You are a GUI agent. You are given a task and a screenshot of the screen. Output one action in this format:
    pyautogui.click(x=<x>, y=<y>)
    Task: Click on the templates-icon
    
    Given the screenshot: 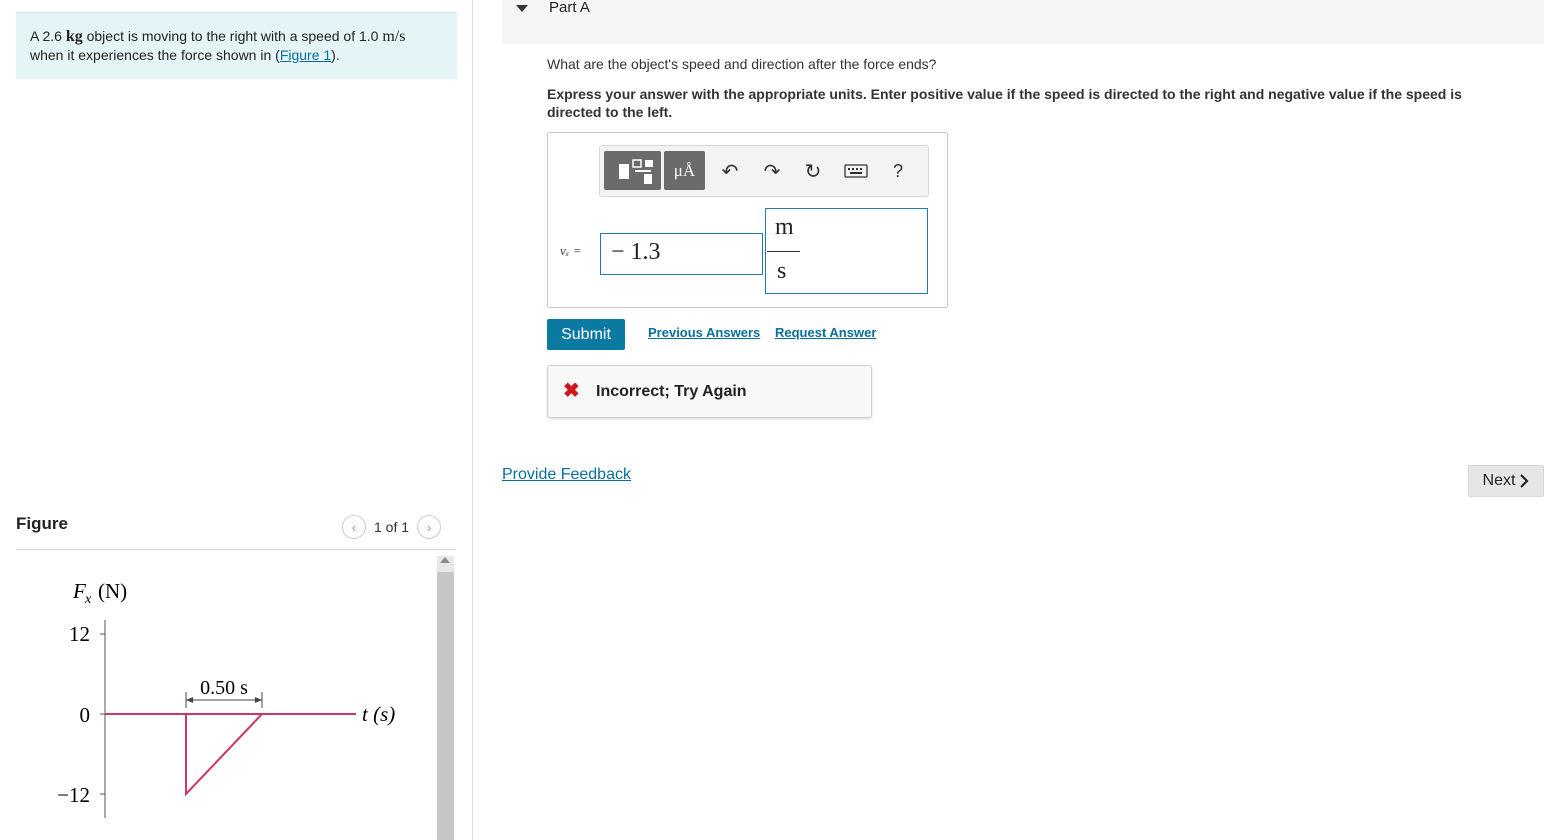 What is the action you would take?
    pyautogui.click(x=632, y=170)
    